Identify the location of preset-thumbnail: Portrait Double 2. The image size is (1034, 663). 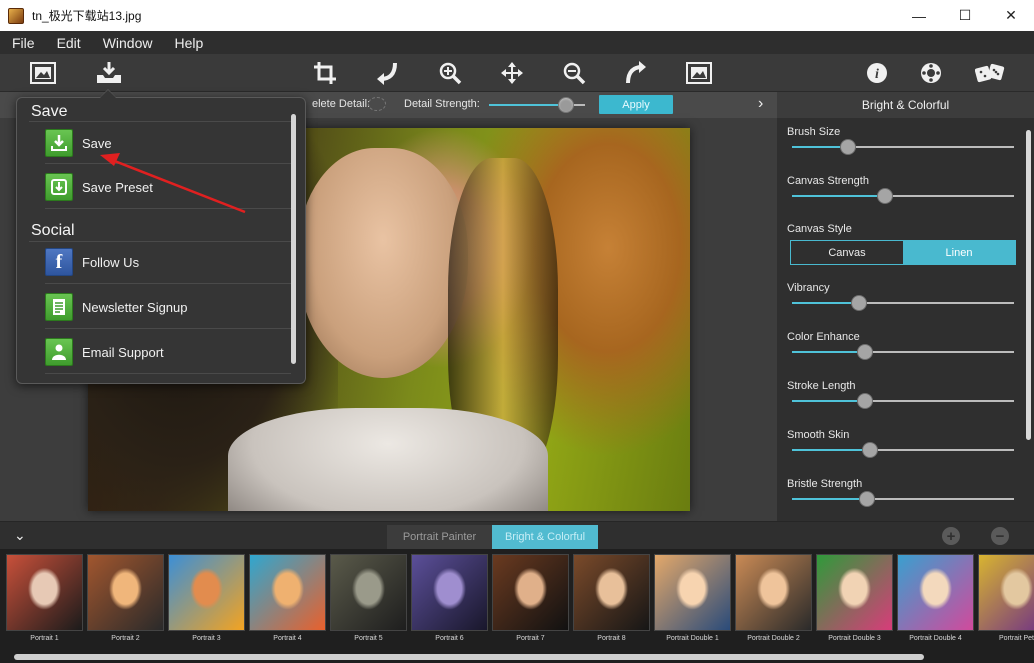
(773, 602).